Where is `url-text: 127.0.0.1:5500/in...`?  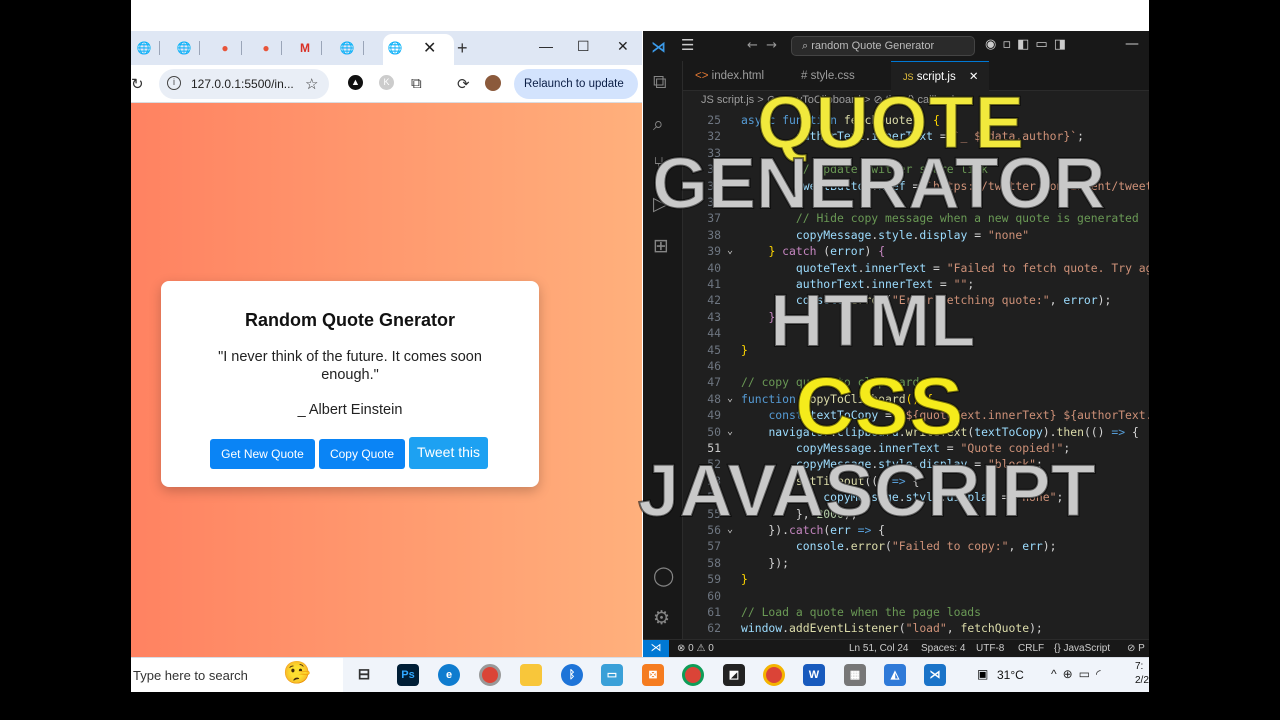 url-text: 127.0.0.1:5500/in... is located at coordinates (242, 84).